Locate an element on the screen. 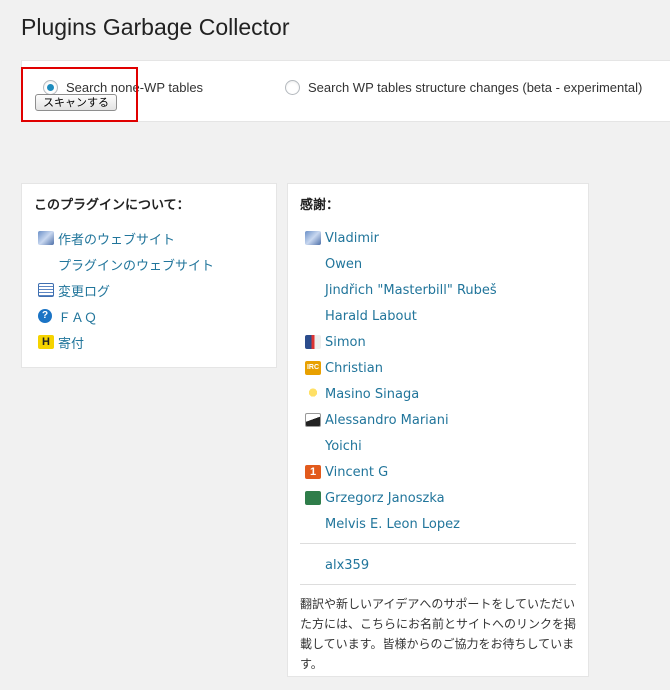 This screenshot has height=690, width=670. about-links-list: 作者のウェブサイト プラグインのウェブサイト 変更ログ ? ＦＡＱ H 寄付 is located at coordinates (126, 290).